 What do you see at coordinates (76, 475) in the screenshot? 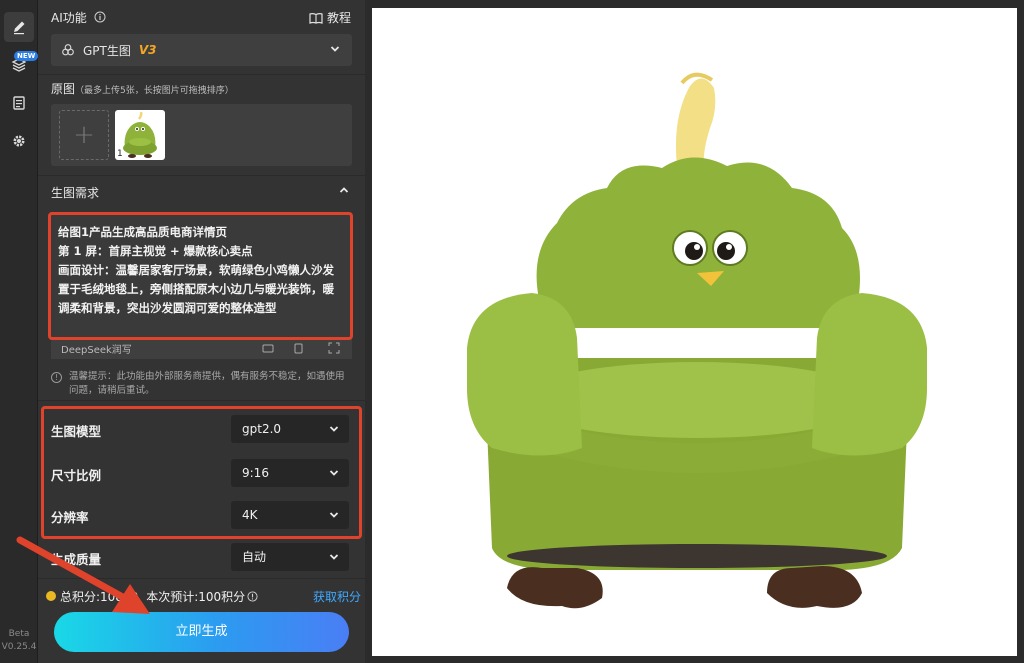
I see `setting-label: 尺寸比例` at bounding box center [76, 475].